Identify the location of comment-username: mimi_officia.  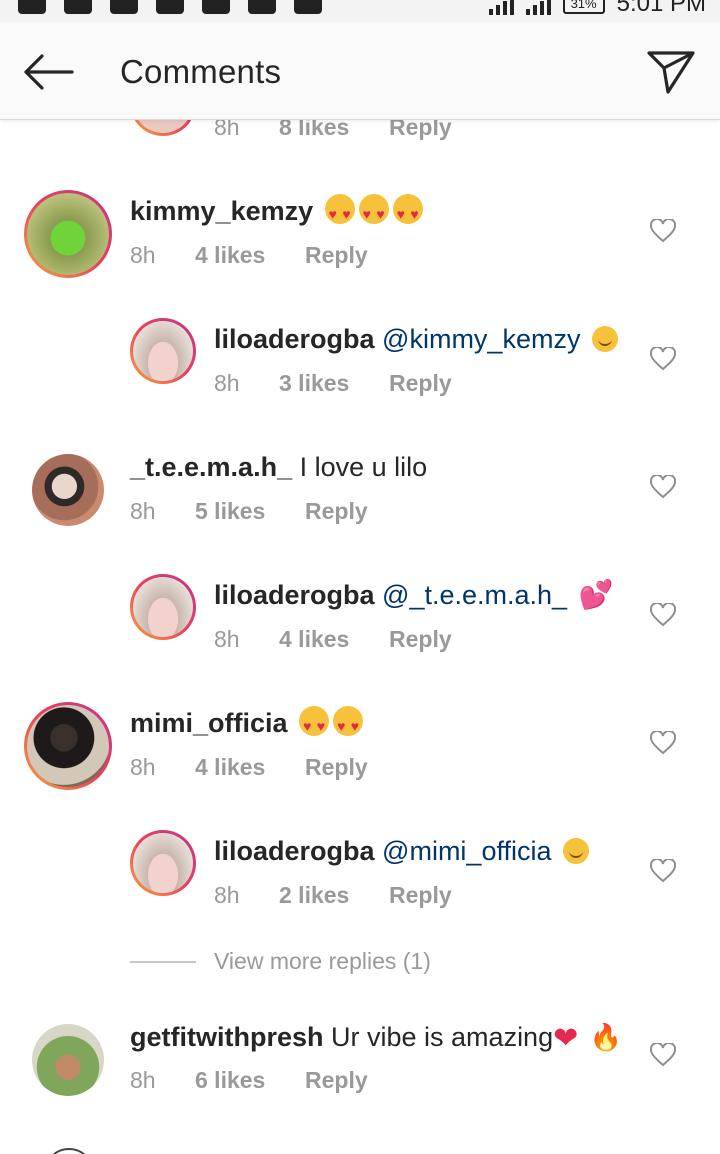
(209, 723).